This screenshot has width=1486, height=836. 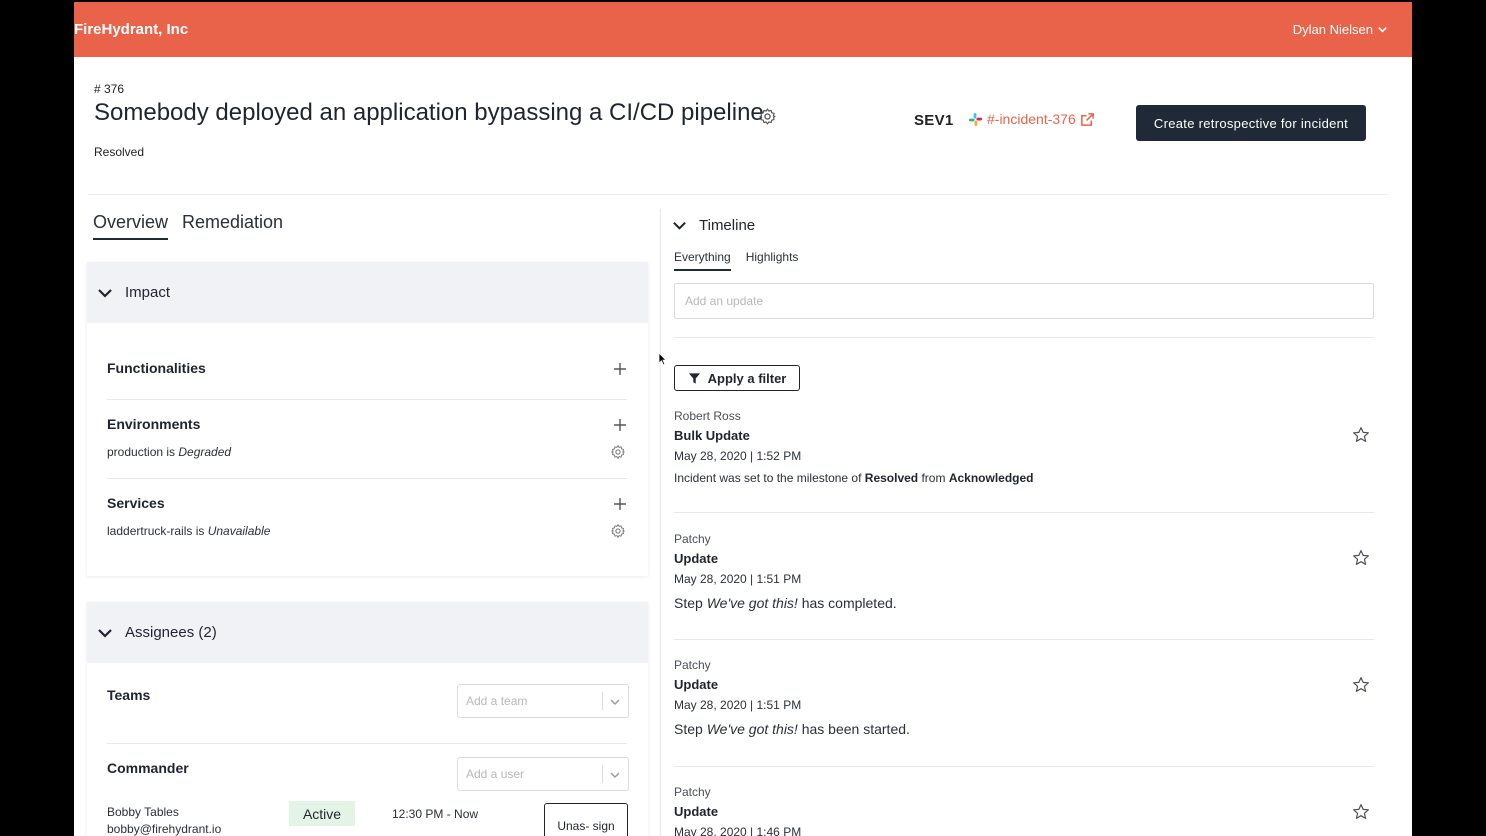 What do you see at coordinates (743, 29) in the screenshot?
I see `top-navbar: FireHydrant, Inc Dylan Nielsen` at bounding box center [743, 29].